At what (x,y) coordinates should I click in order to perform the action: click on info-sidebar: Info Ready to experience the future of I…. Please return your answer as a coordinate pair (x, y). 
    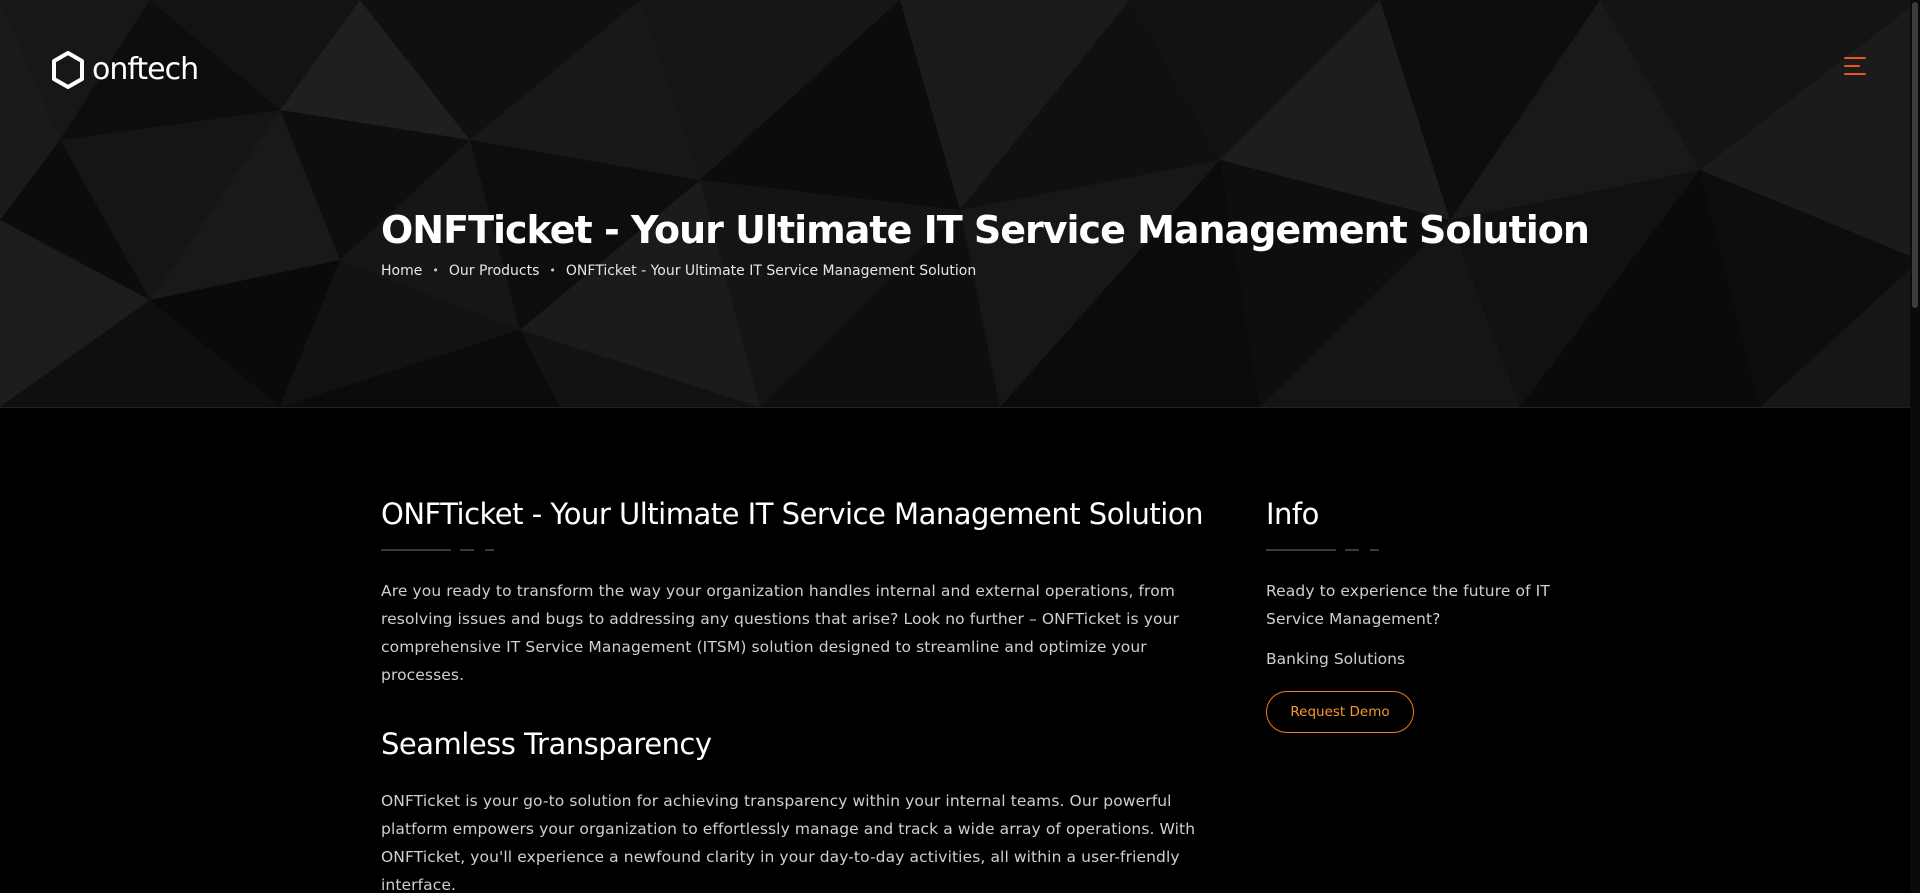
    Looking at the image, I should click on (1416, 612).